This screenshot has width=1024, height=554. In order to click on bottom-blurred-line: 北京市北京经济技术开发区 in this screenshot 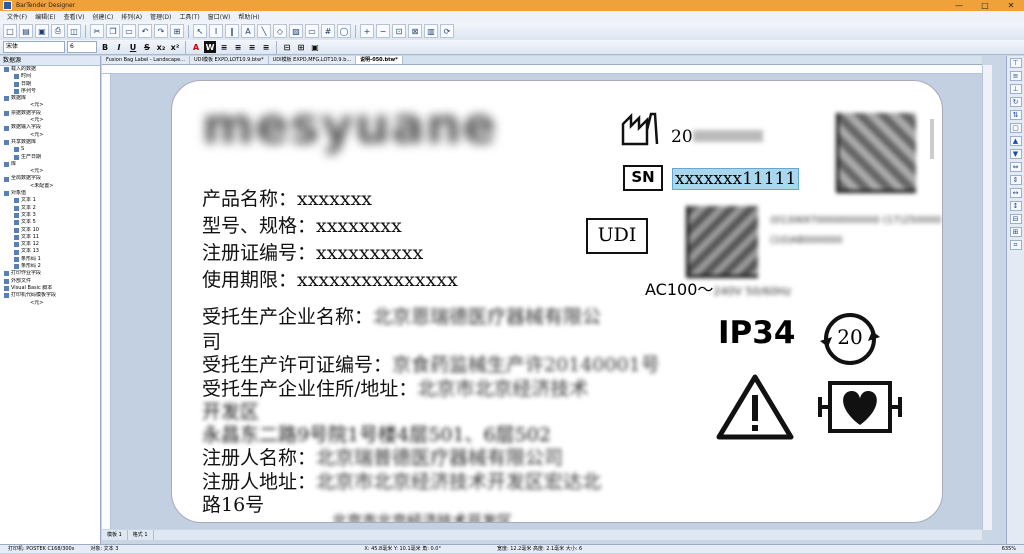, I will do `click(422, 516)`.